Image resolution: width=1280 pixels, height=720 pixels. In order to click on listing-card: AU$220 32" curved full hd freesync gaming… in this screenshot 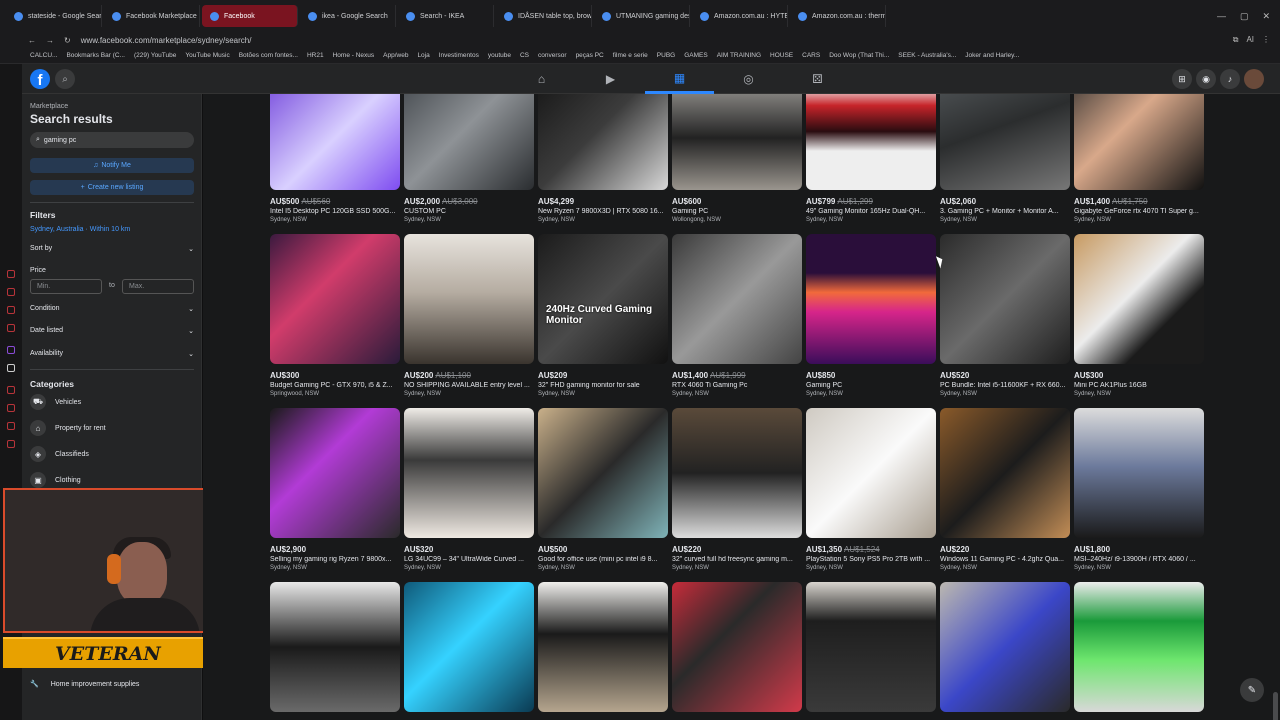, I will do `click(737, 489)`.